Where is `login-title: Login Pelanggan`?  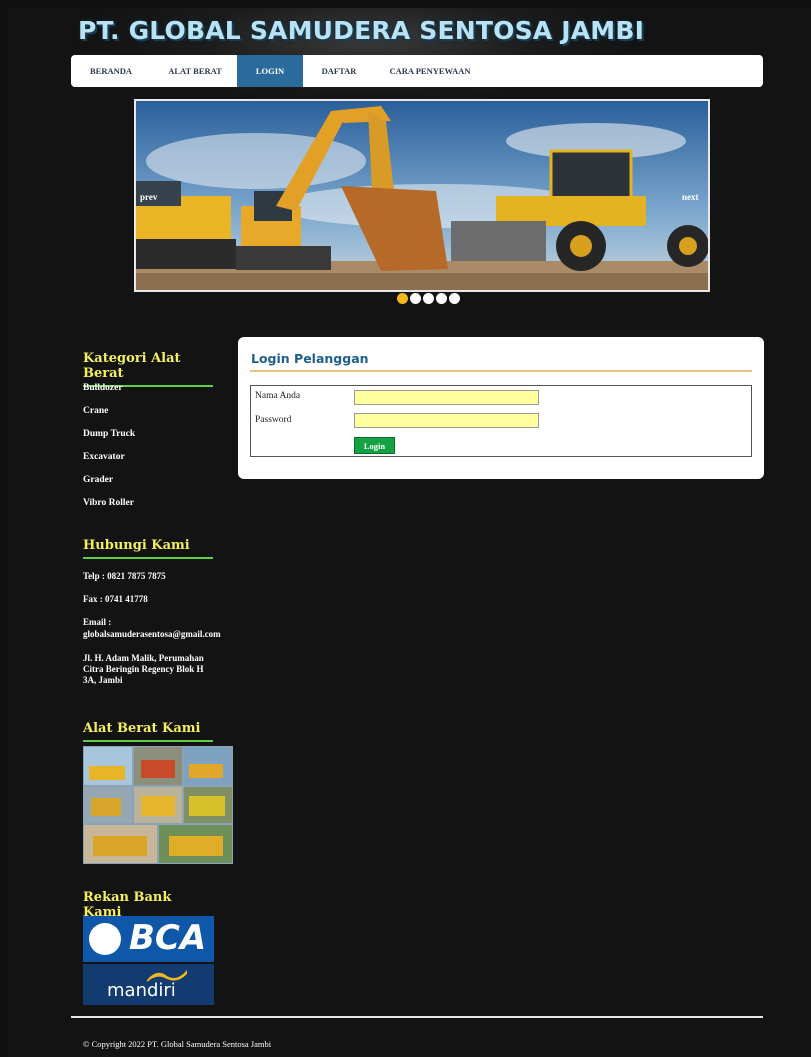 login-title: Login Pelanggan is located at coordinates (310, 358).